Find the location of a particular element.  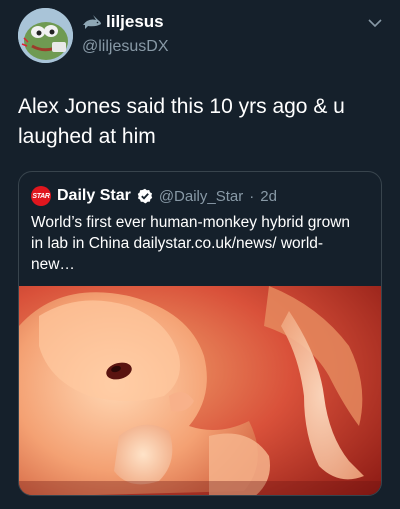

quoted-handle: @Daily_Star is located at coordinates (201, 196).